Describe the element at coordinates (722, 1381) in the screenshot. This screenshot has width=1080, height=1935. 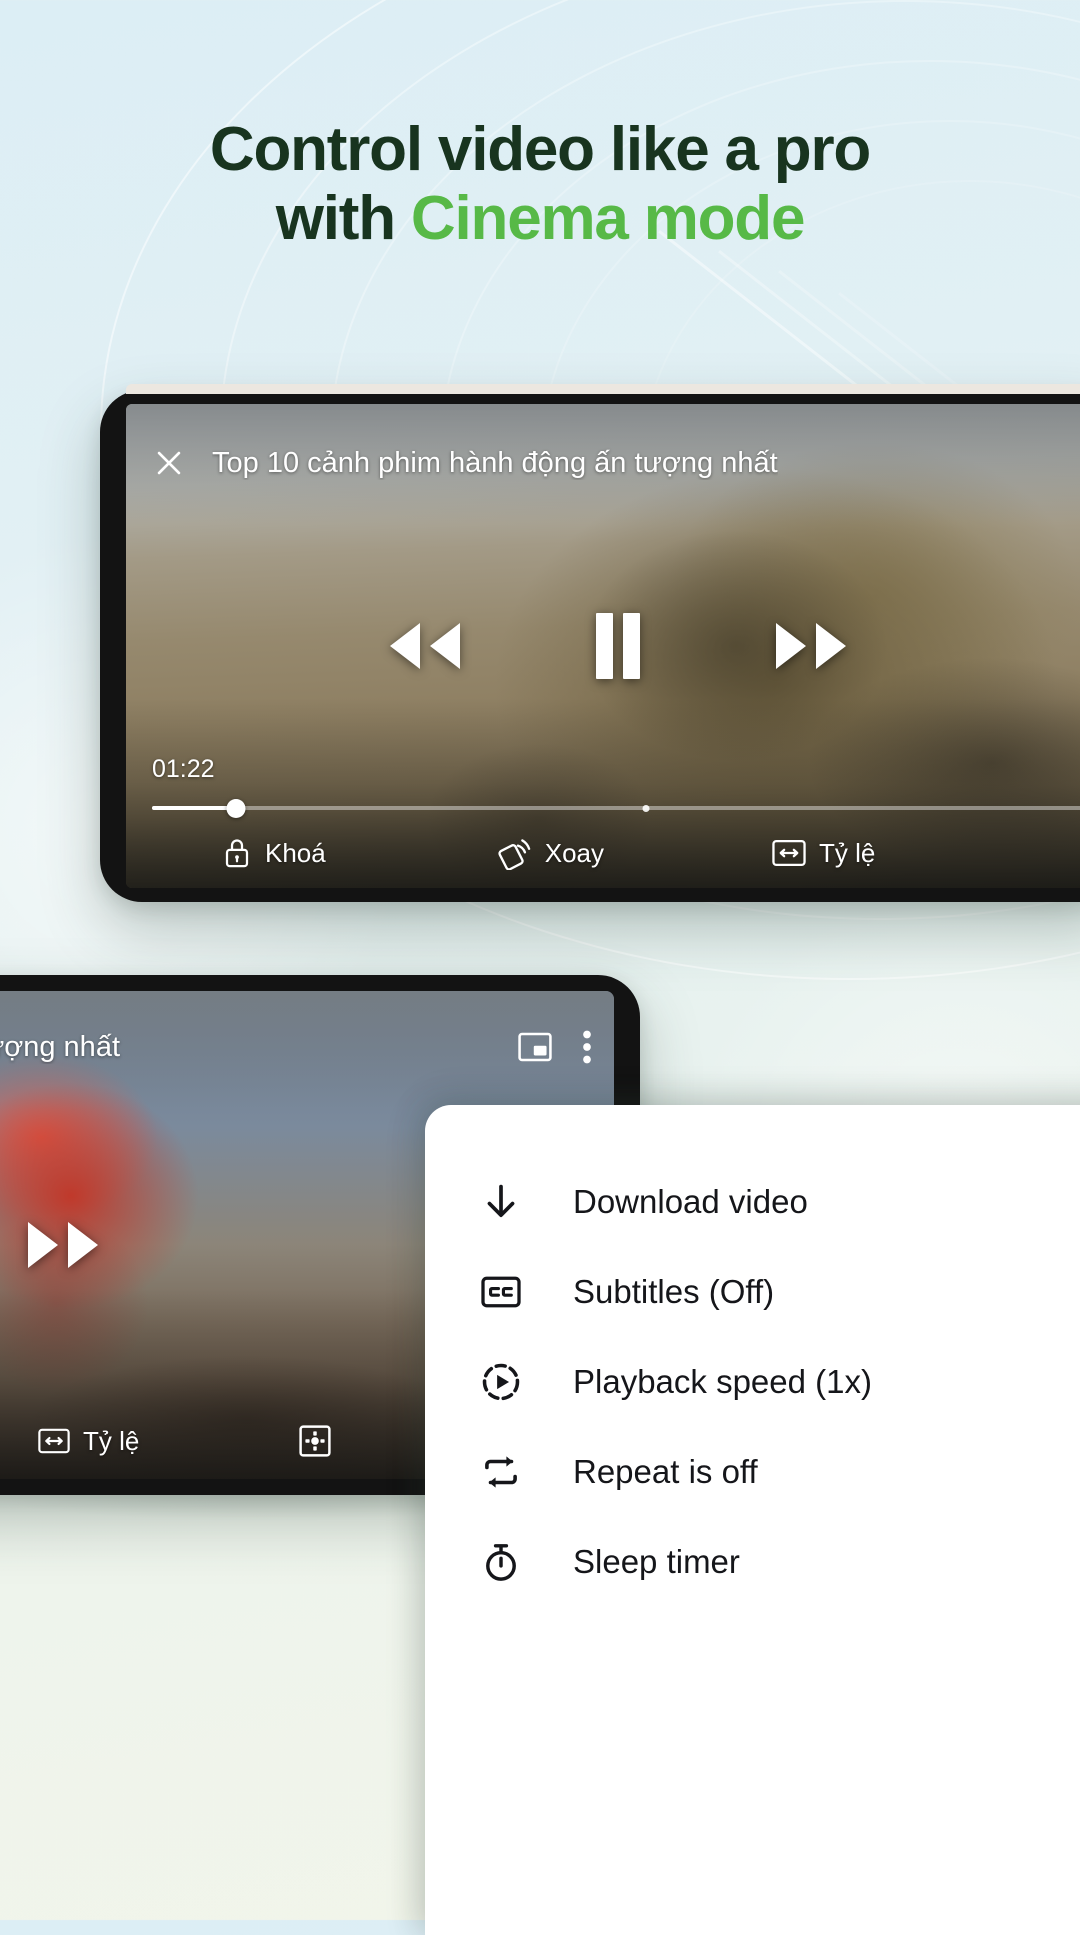
I see `menu-item-label: Playback speed (1x)` at that location.